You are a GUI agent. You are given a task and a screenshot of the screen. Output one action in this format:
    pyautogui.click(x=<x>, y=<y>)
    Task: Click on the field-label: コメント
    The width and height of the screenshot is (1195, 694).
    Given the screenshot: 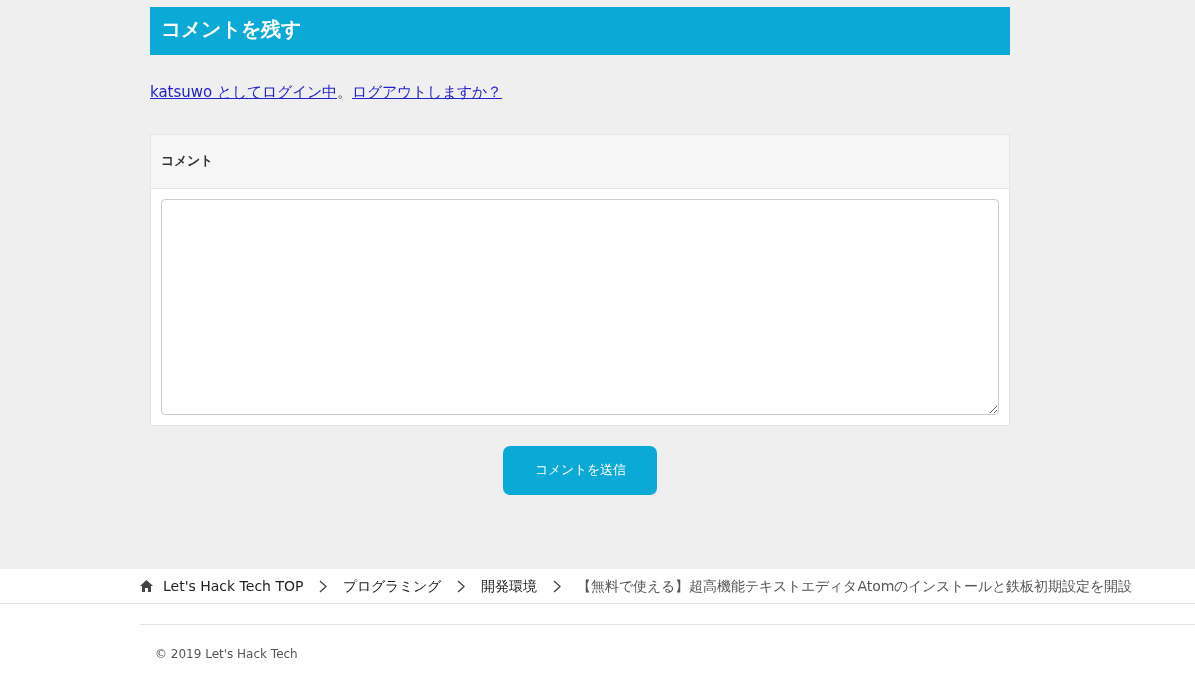 What is the action you would take?
    pyautogui.click(x=580, y=161)
    